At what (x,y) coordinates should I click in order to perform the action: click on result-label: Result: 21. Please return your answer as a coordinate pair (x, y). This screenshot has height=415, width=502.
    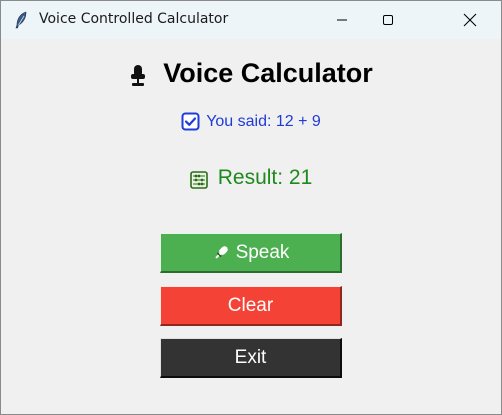
    Looking at the image, I should click on (265, 177).